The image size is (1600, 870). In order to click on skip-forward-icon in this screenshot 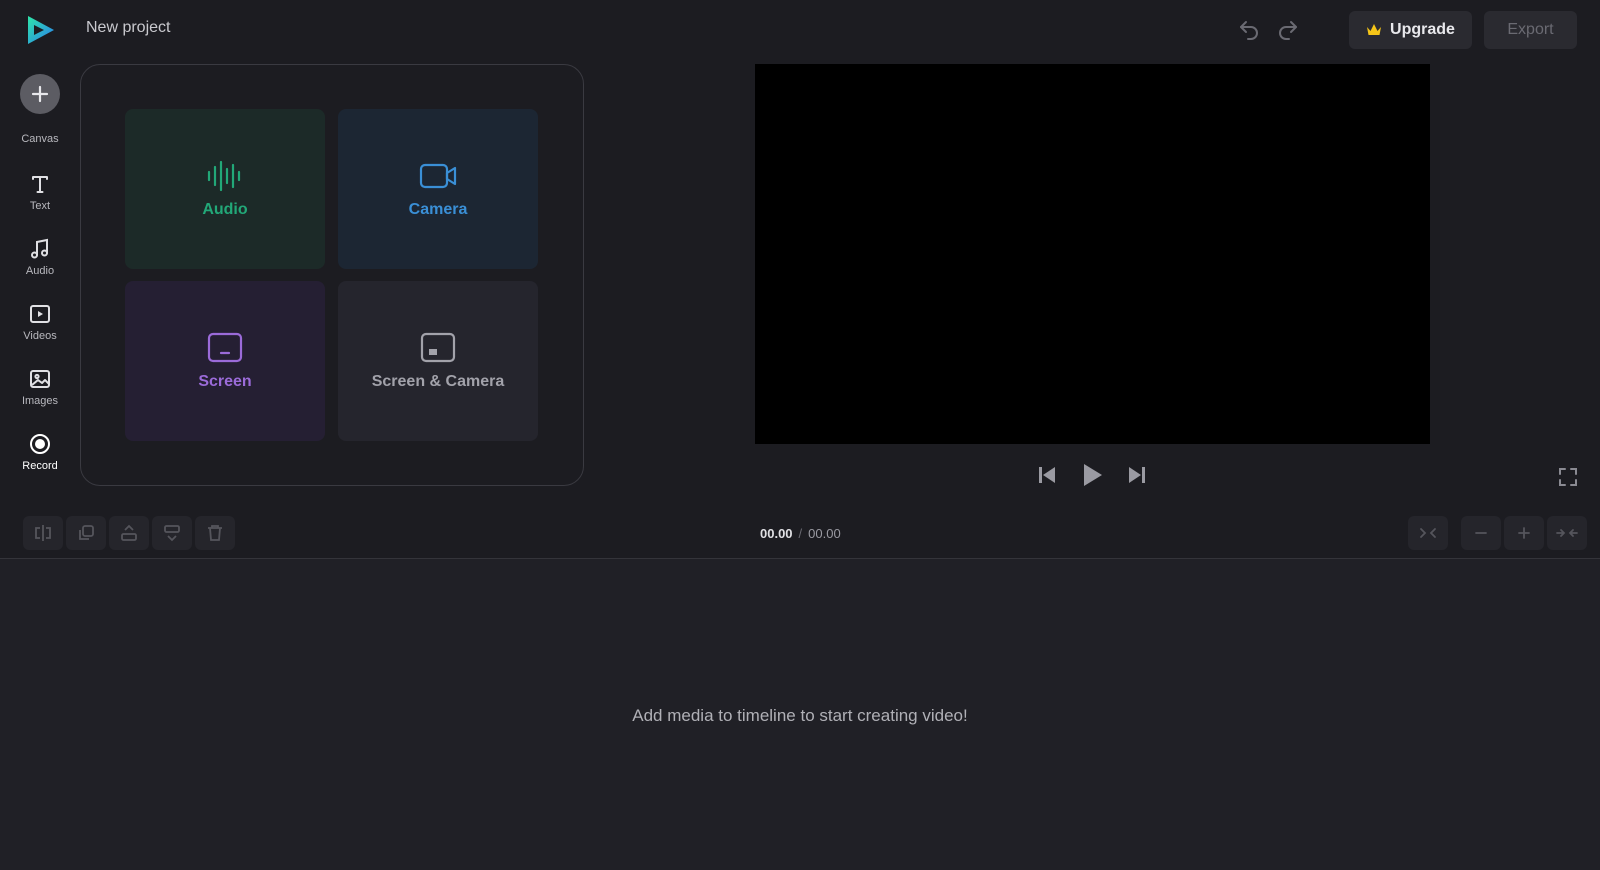, I will do `click(1137, 475)`.